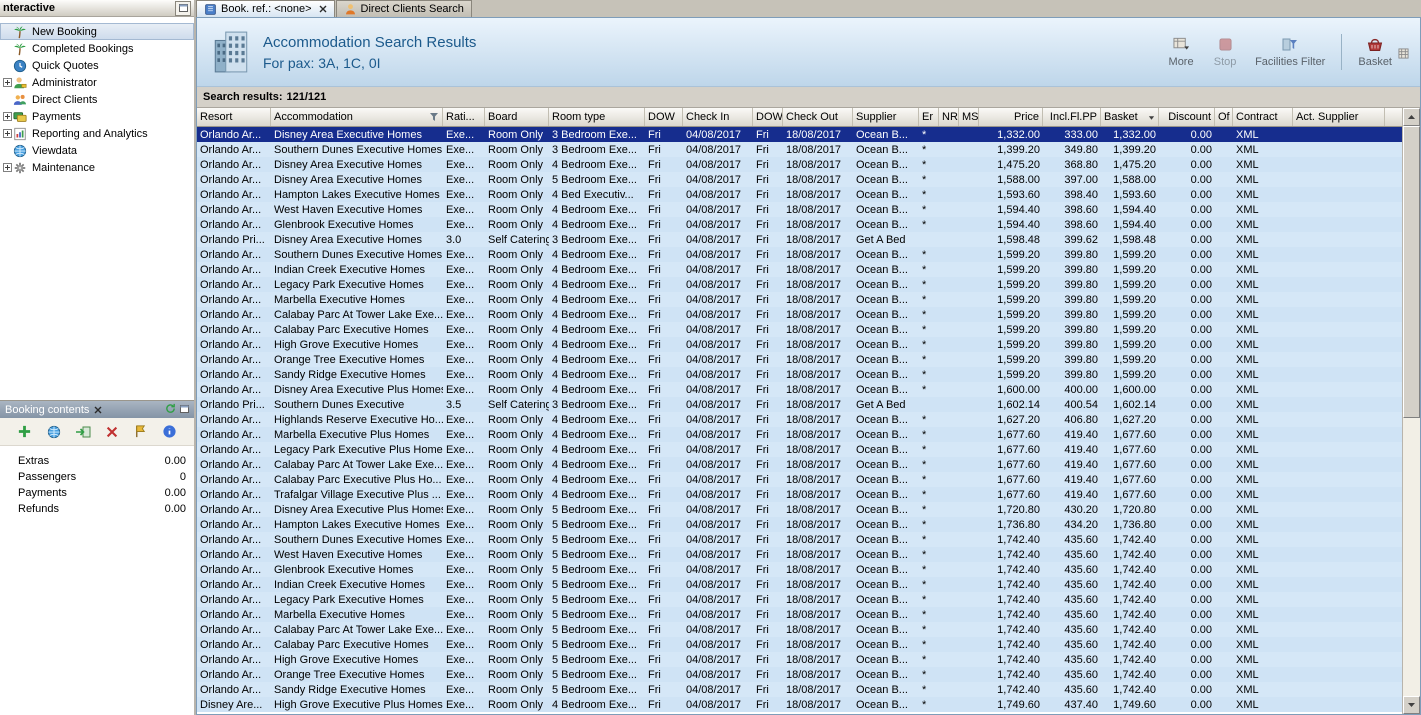  Describe the element at coordinates (818, 117) in the screenshot. I see `column-header-check-out: Check Out` at that location.